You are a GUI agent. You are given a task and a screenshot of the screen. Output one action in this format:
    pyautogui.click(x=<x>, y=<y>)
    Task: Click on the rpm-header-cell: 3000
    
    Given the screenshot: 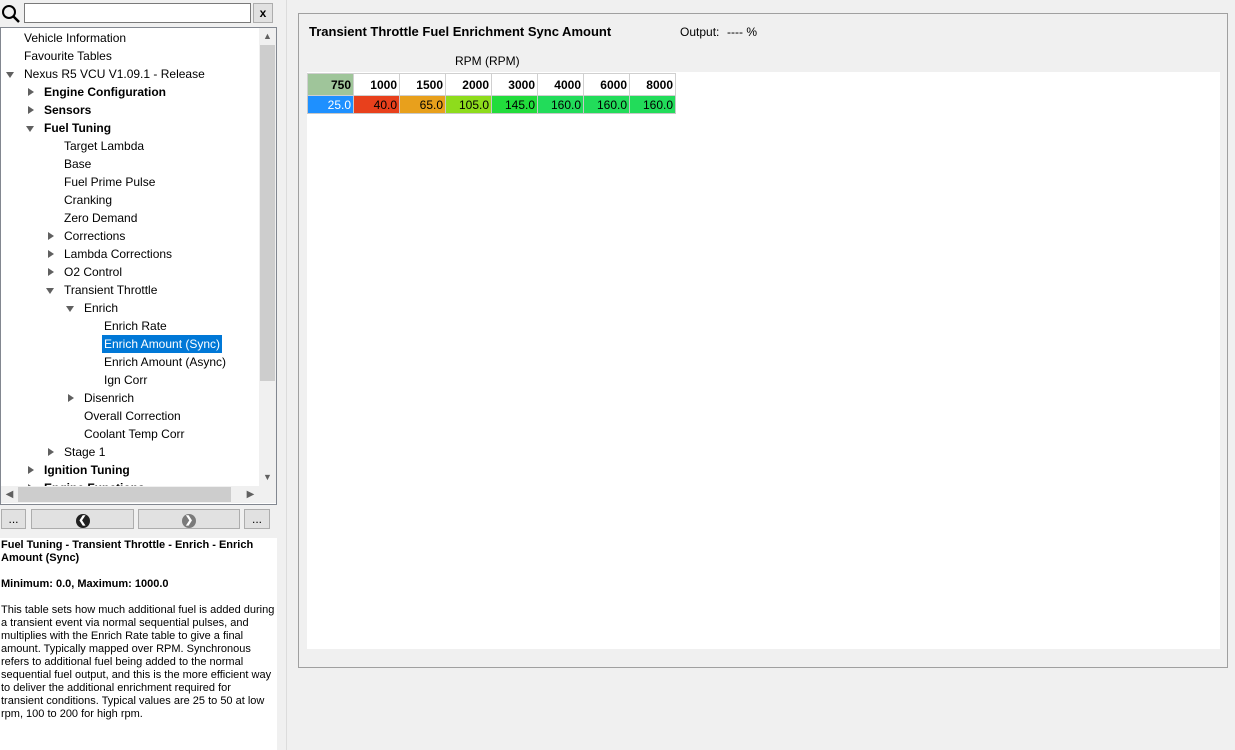 What is the action you would take?
    pyautogui.click(x=514, y=84)
    